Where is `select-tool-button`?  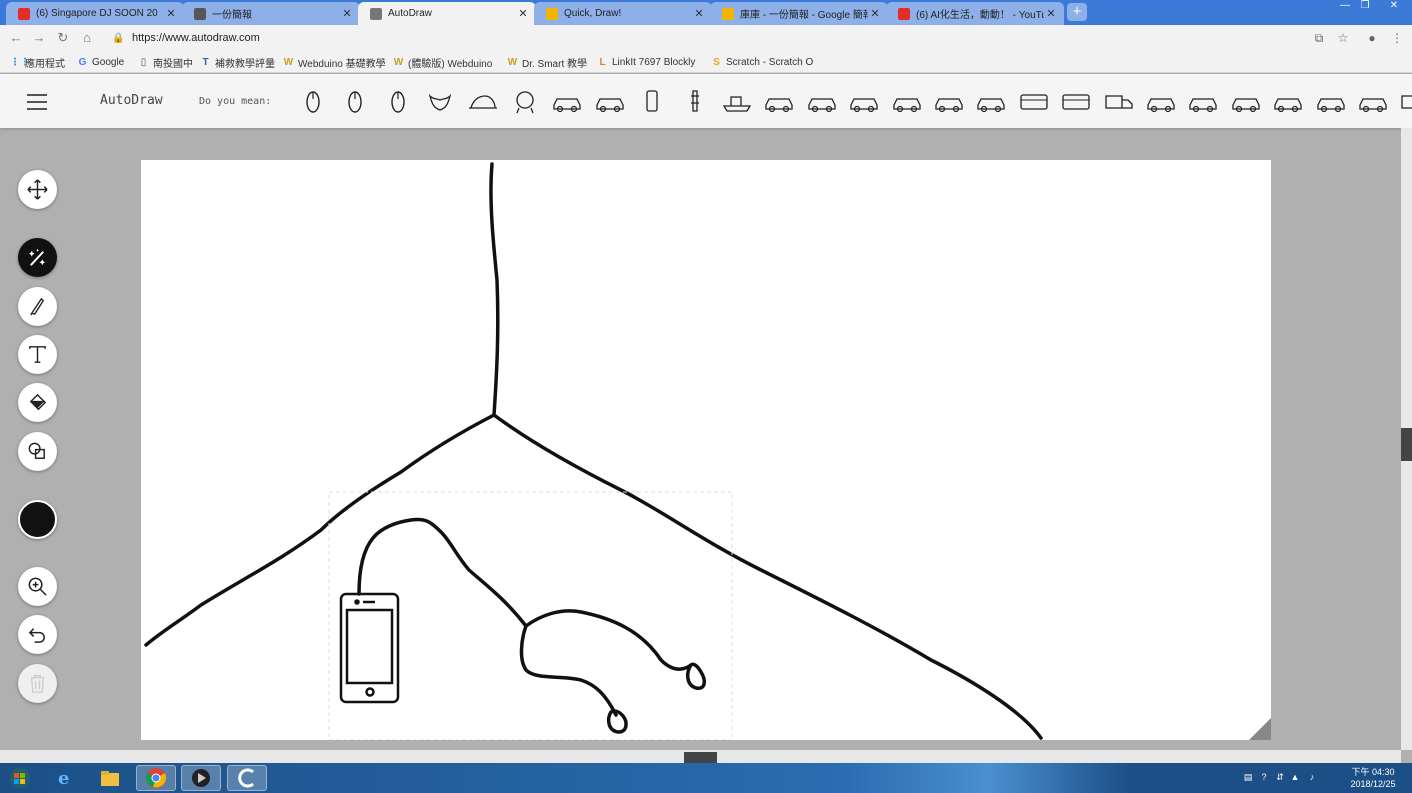
select-tool-button is located at coordinates (37, 189).